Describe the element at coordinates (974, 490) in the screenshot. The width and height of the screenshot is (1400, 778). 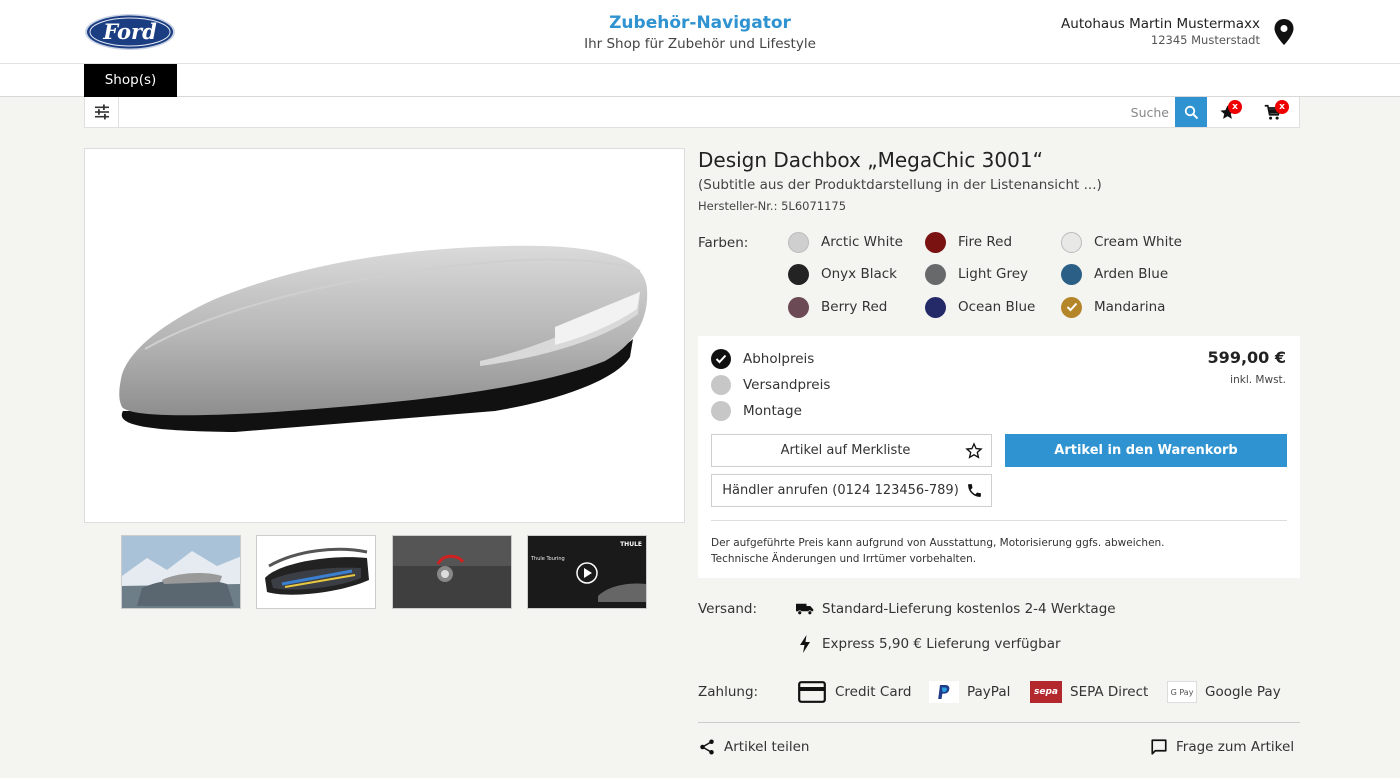
I see `phone-icon` at that location.